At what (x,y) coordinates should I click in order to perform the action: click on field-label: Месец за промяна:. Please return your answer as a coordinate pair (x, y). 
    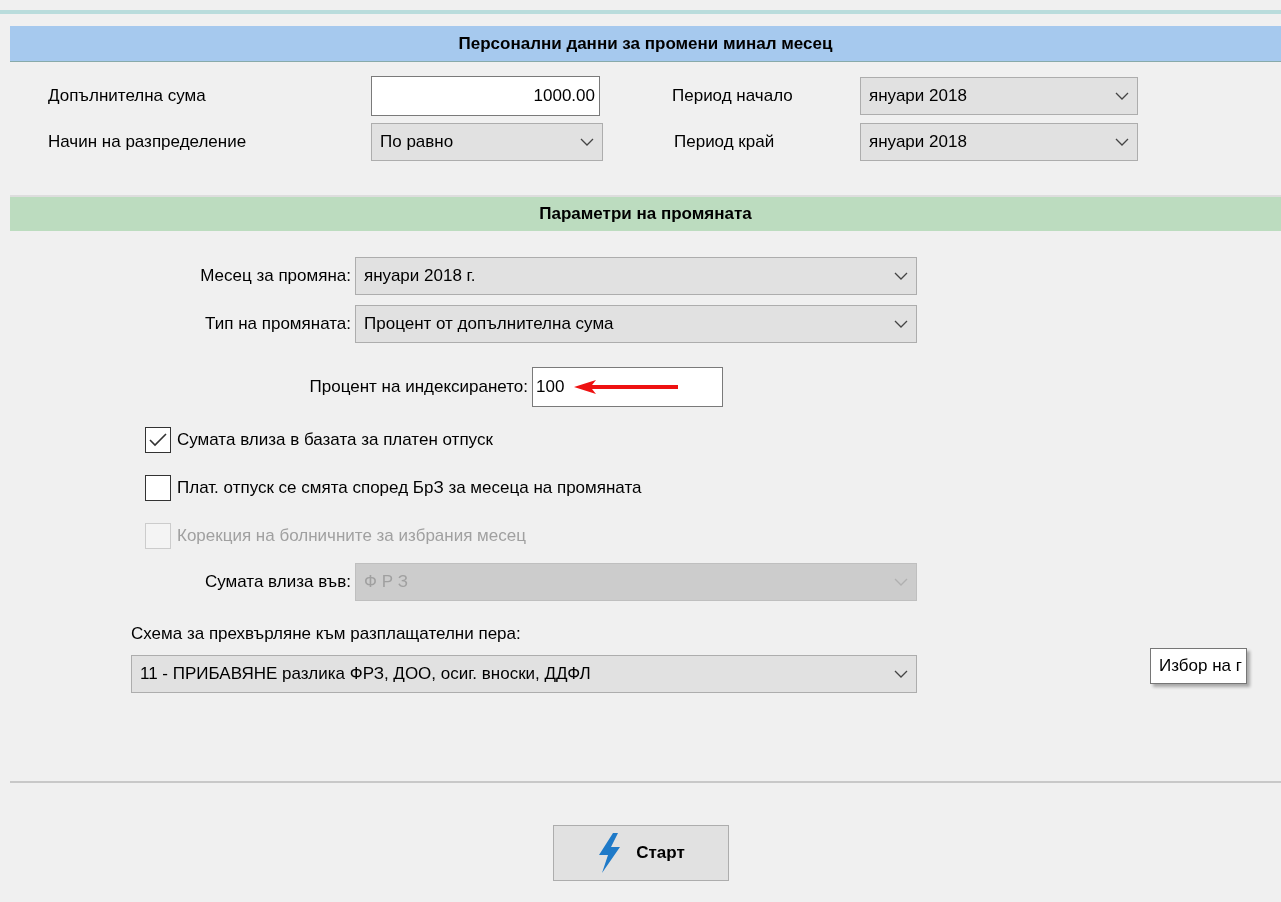
    Looking at the image, I should click on (275, 276).